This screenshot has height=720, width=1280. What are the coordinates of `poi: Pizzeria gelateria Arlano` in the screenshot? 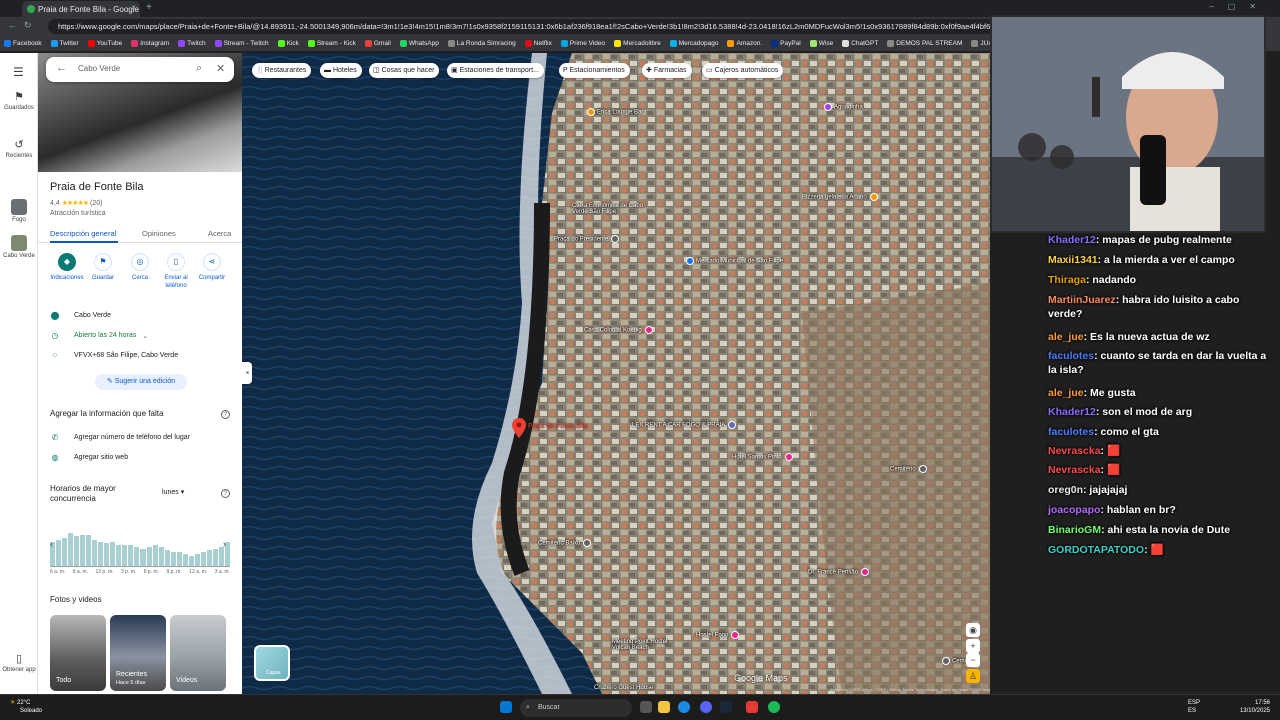 It's located at (841, 197).